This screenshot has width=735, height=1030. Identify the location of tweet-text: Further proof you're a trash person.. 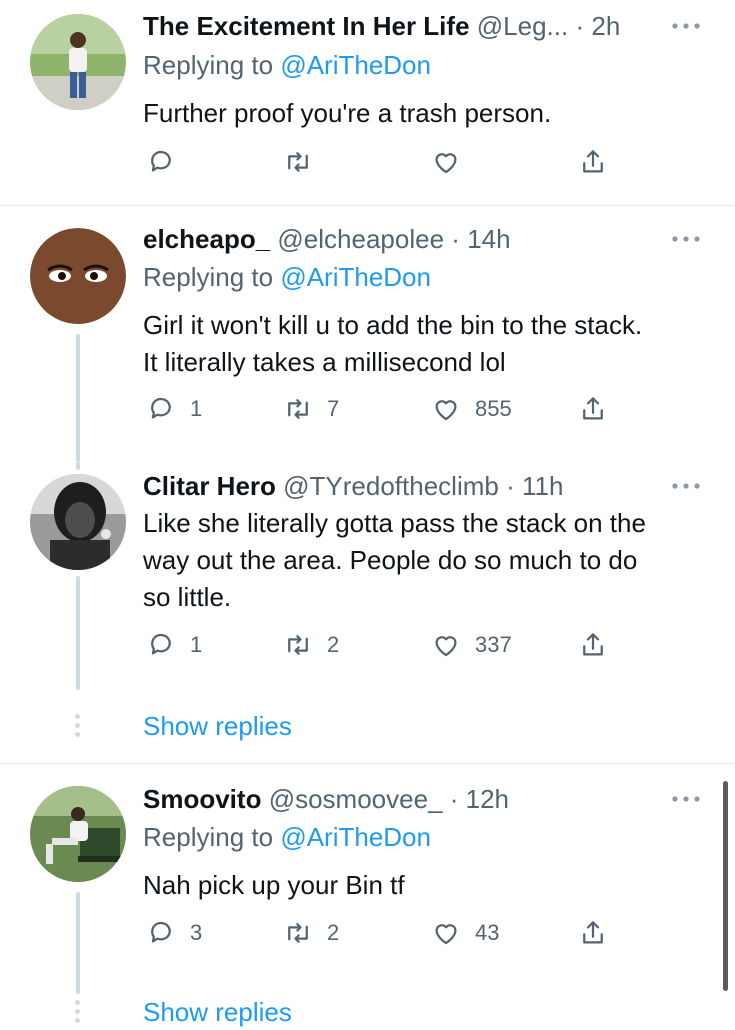
(424, 113).